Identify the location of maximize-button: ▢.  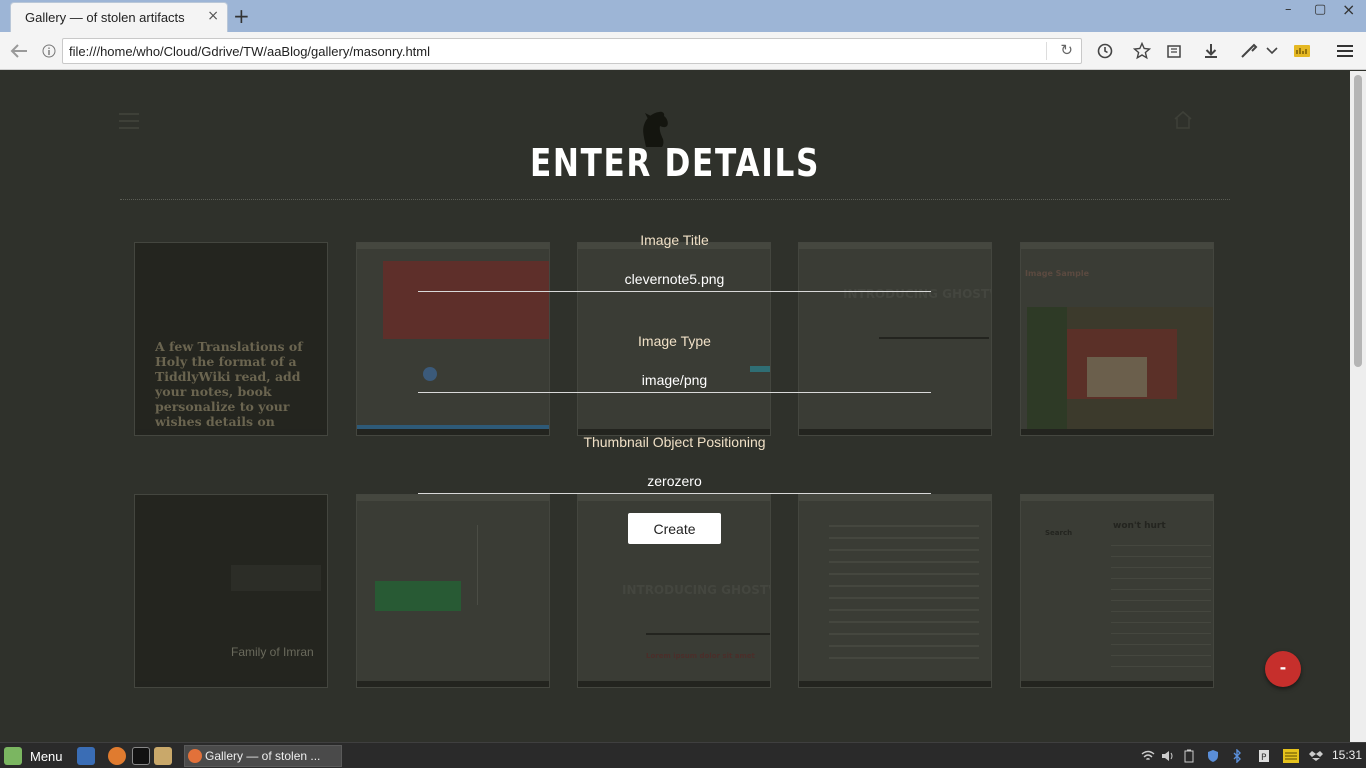
(1320, 9).